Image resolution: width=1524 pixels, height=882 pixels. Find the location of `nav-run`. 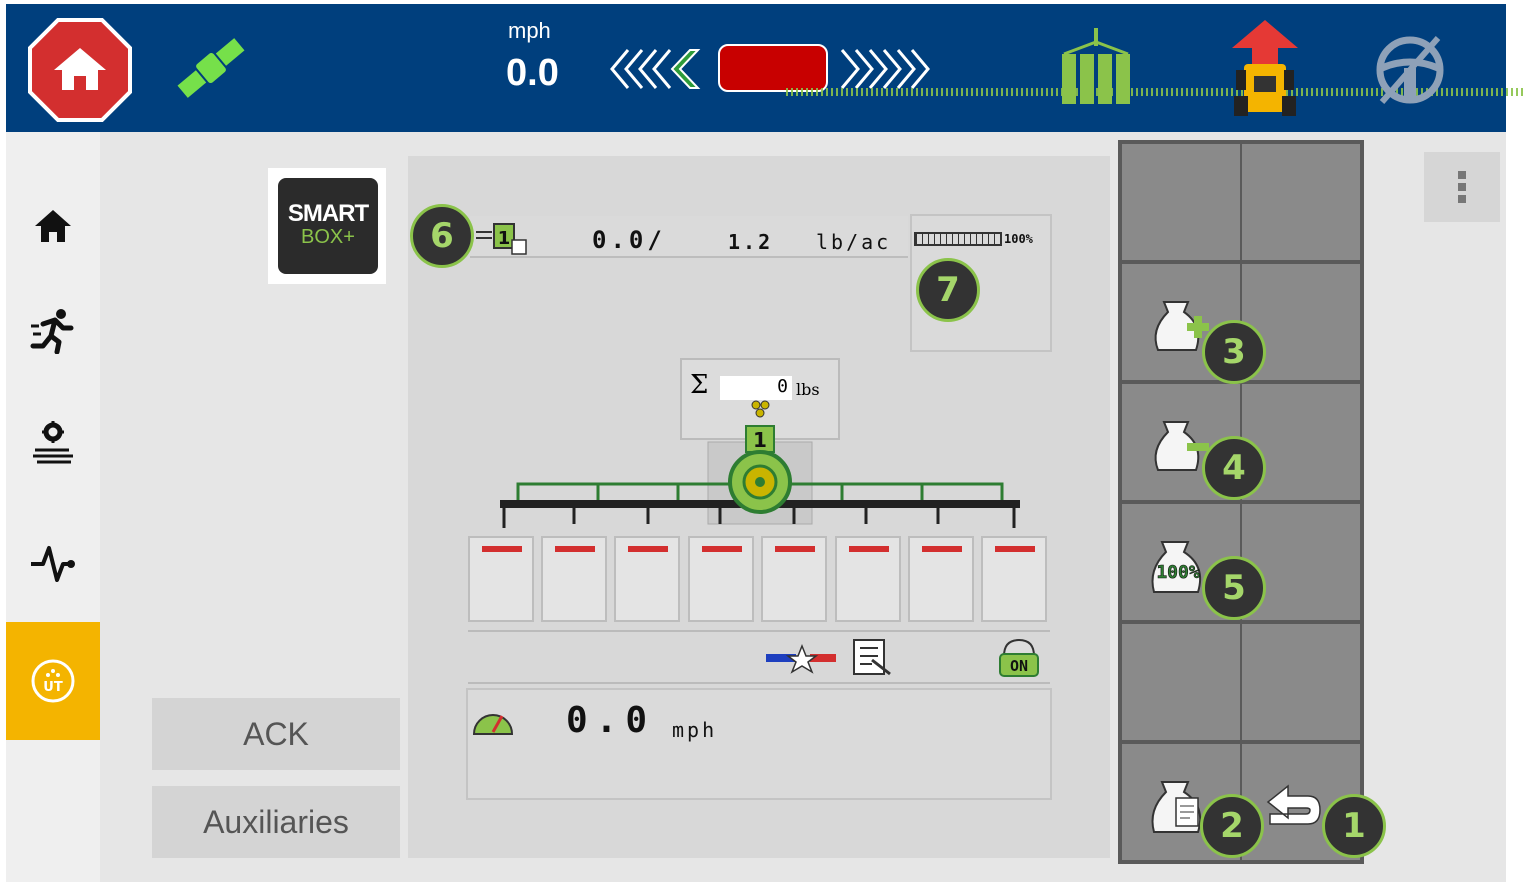

nav-run is located at coordinates (53, 330).